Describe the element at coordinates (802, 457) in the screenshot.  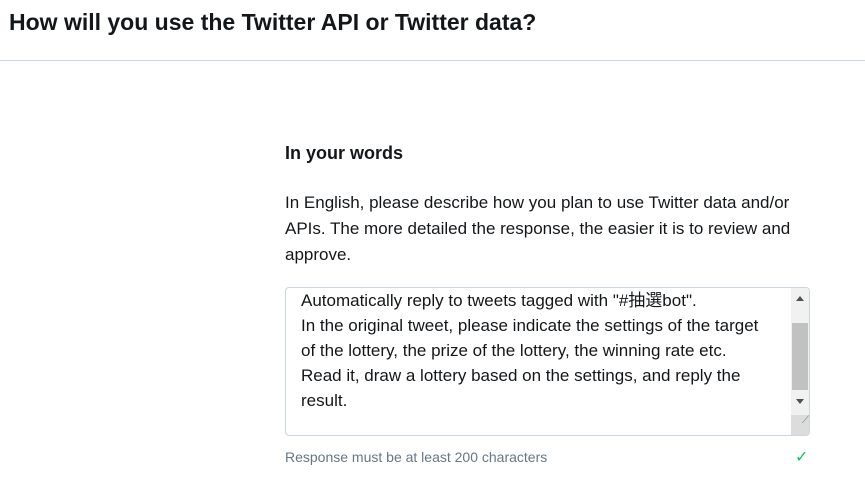
I see `checkmark-icon: ✓` at that location.